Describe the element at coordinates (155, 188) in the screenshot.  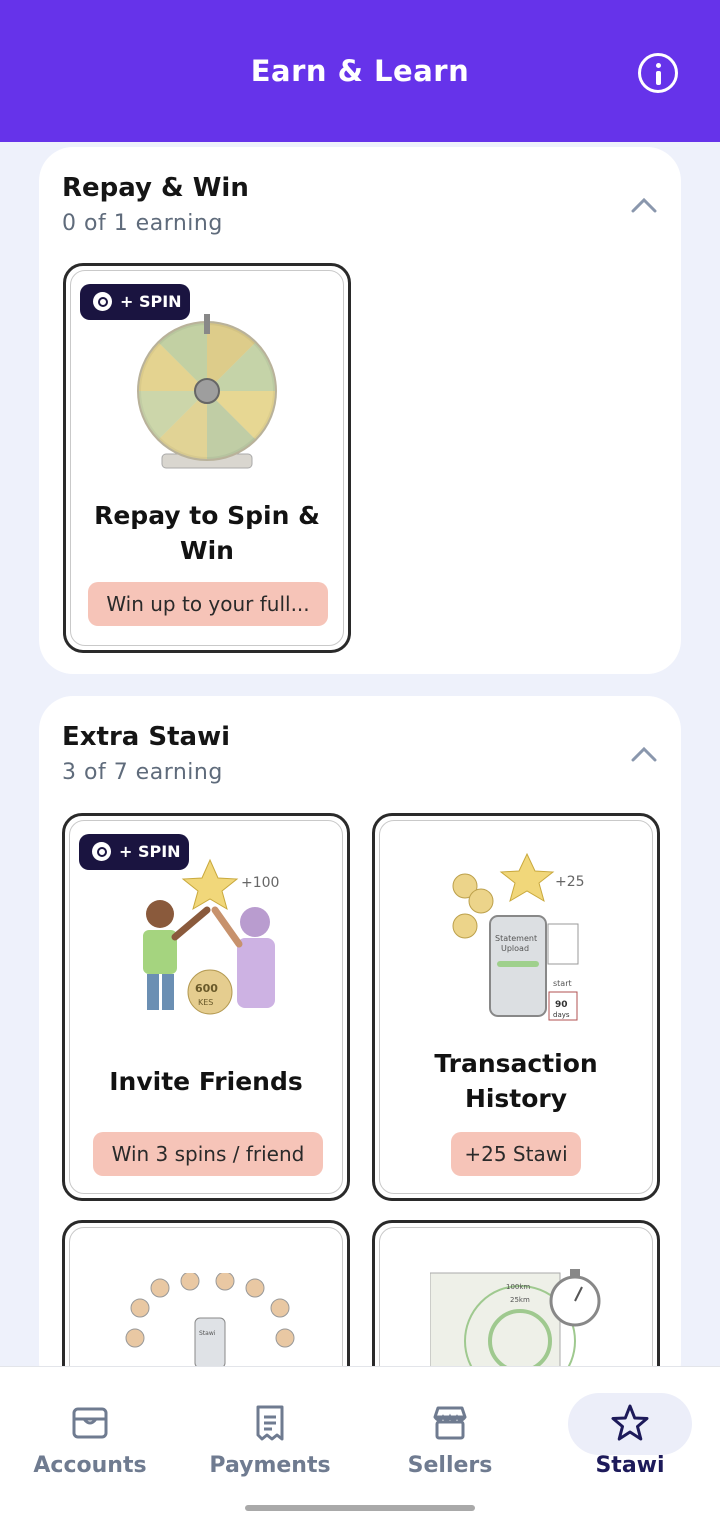
I see `section-title: Repay & Win` at that location.